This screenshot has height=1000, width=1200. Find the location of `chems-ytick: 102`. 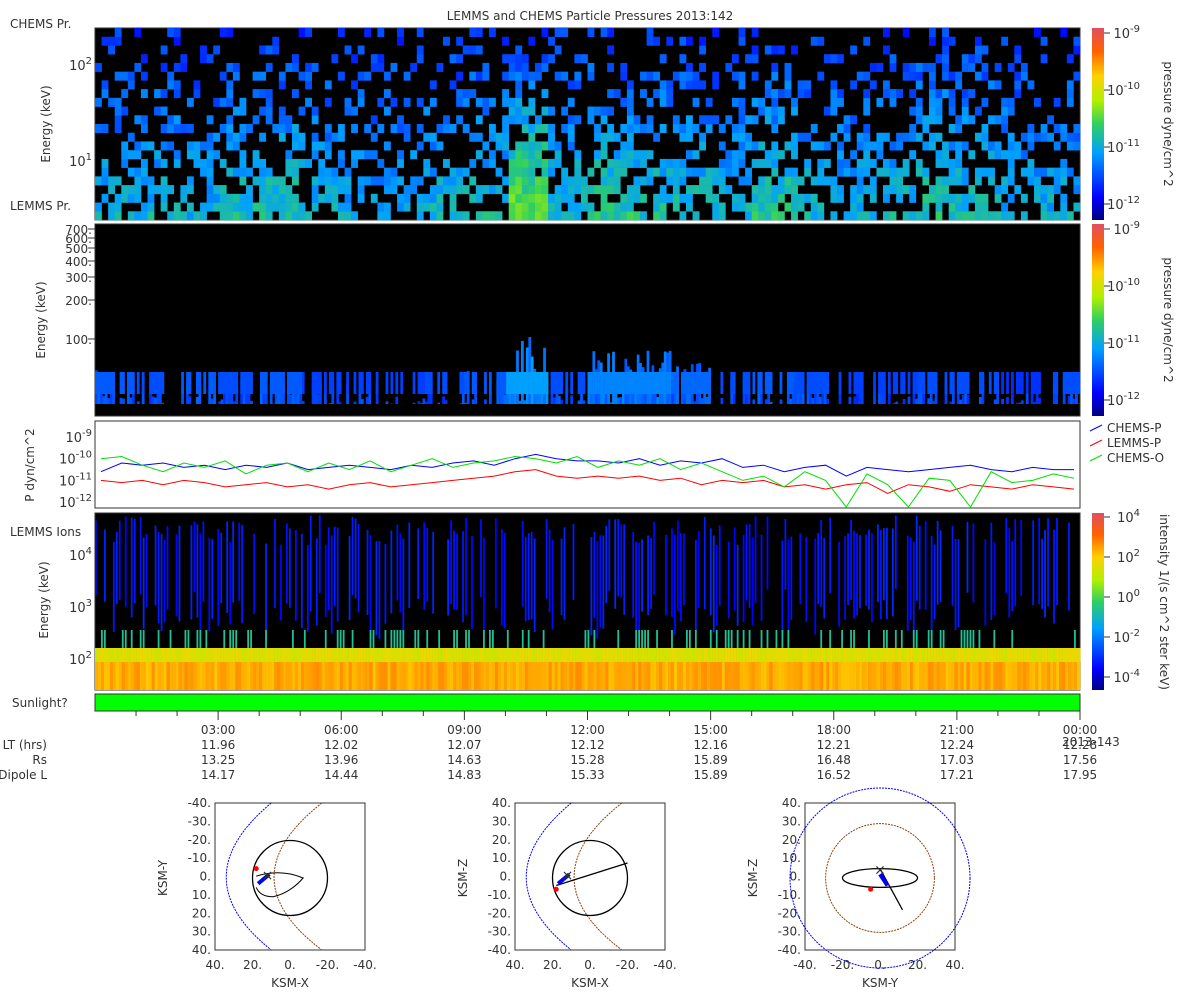

chems-ytick: 102 is located at coordinates (80, 65).